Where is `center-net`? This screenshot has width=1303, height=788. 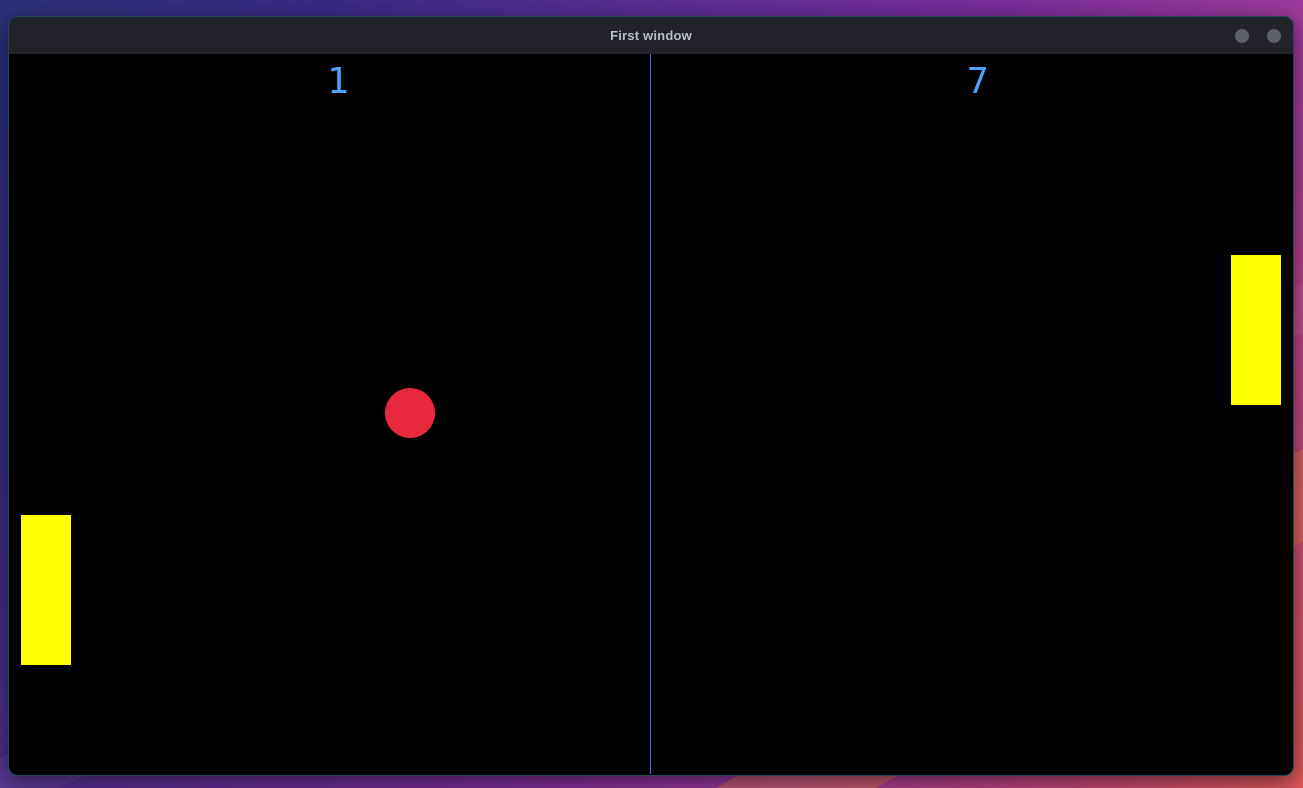
center-net is located at coordinates (650, 414).